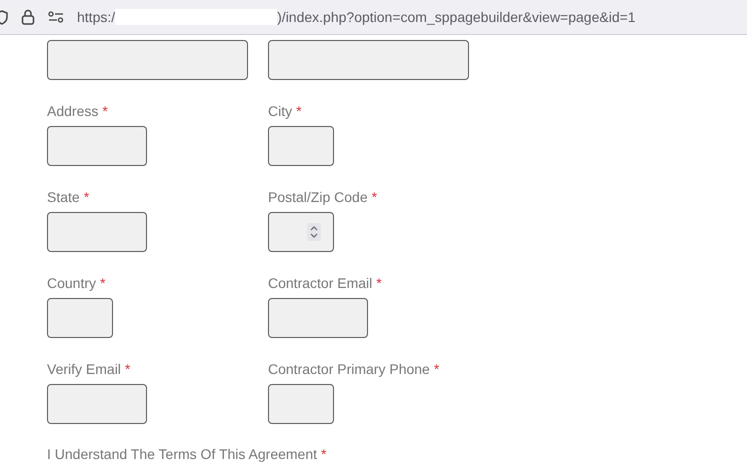 The height and width of the screenshot is (463, 747). Describe the element at coordinates (84, 369) in the screenshot. I see `field-label: Verify Email` at that location.